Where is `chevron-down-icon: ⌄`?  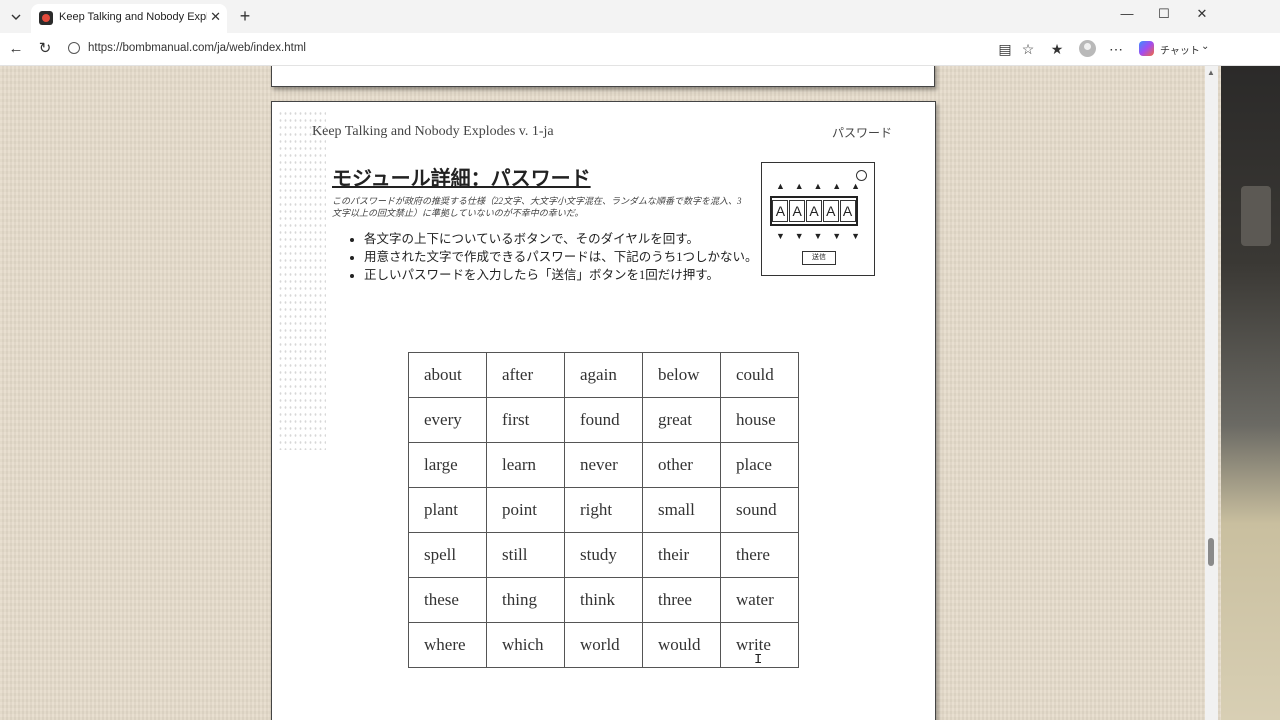
chevron-down-icon: ⌄ is located at coordinates (1205, 46).